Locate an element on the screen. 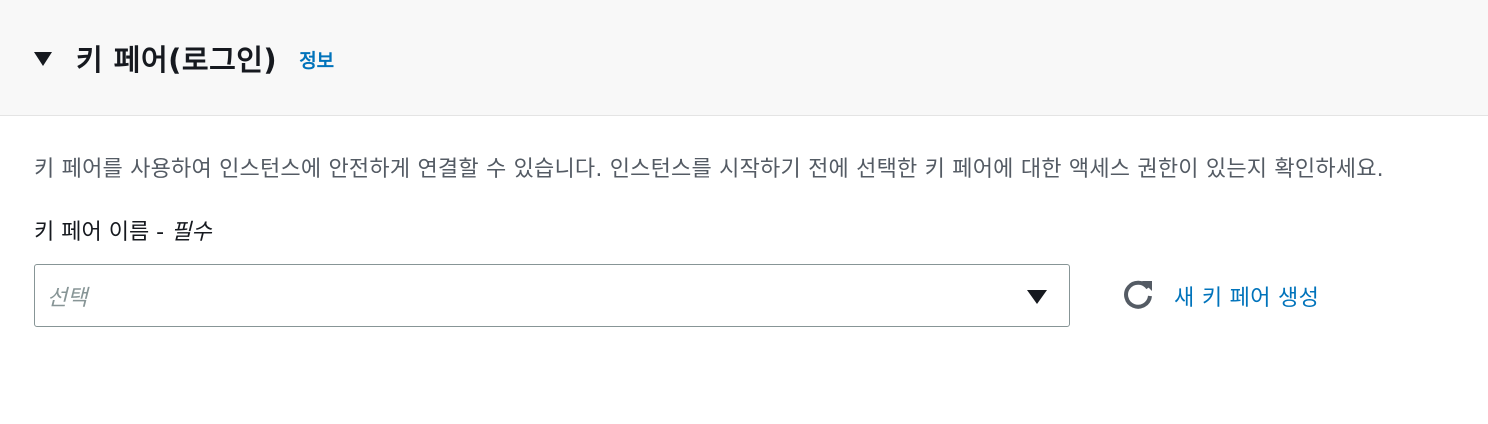 The height and width of the screenshot is (424, 1488). select-placeholder: 선택 is located at coordinates (67, 298).